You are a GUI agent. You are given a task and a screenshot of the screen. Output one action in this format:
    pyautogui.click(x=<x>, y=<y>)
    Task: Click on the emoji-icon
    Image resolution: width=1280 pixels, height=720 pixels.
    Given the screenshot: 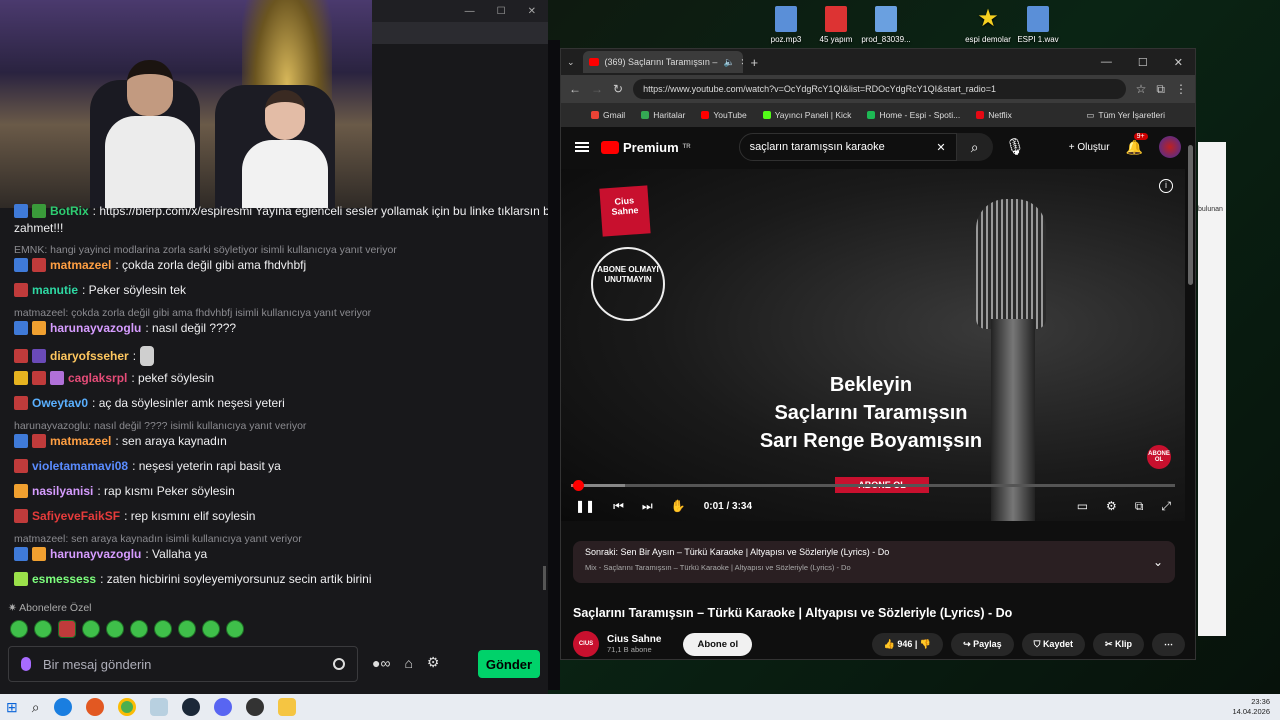 What is the action you would take?
    pyautogui.click(x=339, y=664)
    